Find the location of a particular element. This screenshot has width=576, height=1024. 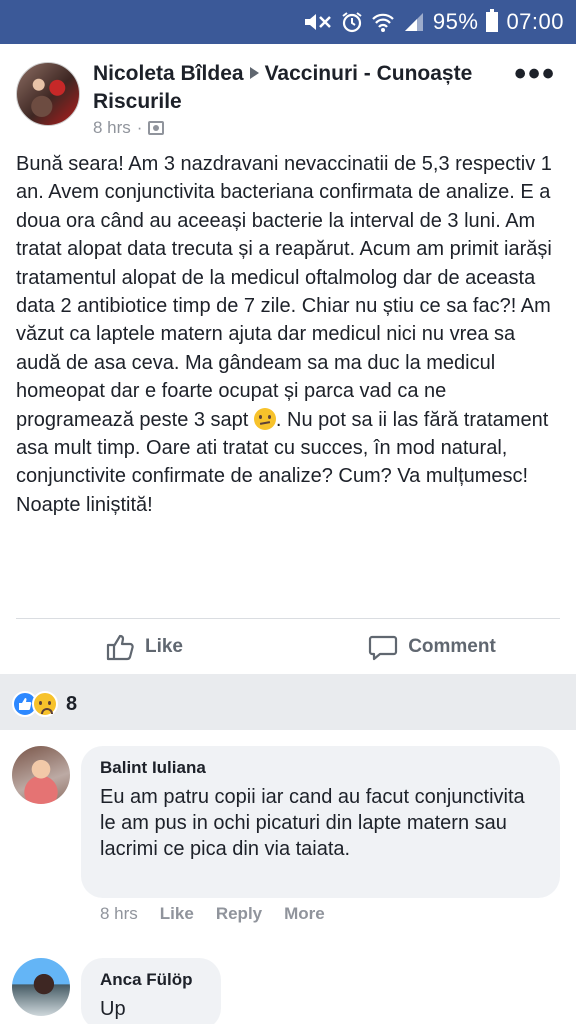

comment-meta: 8 hrs Like Reply More is located at coordinates (212, 914).